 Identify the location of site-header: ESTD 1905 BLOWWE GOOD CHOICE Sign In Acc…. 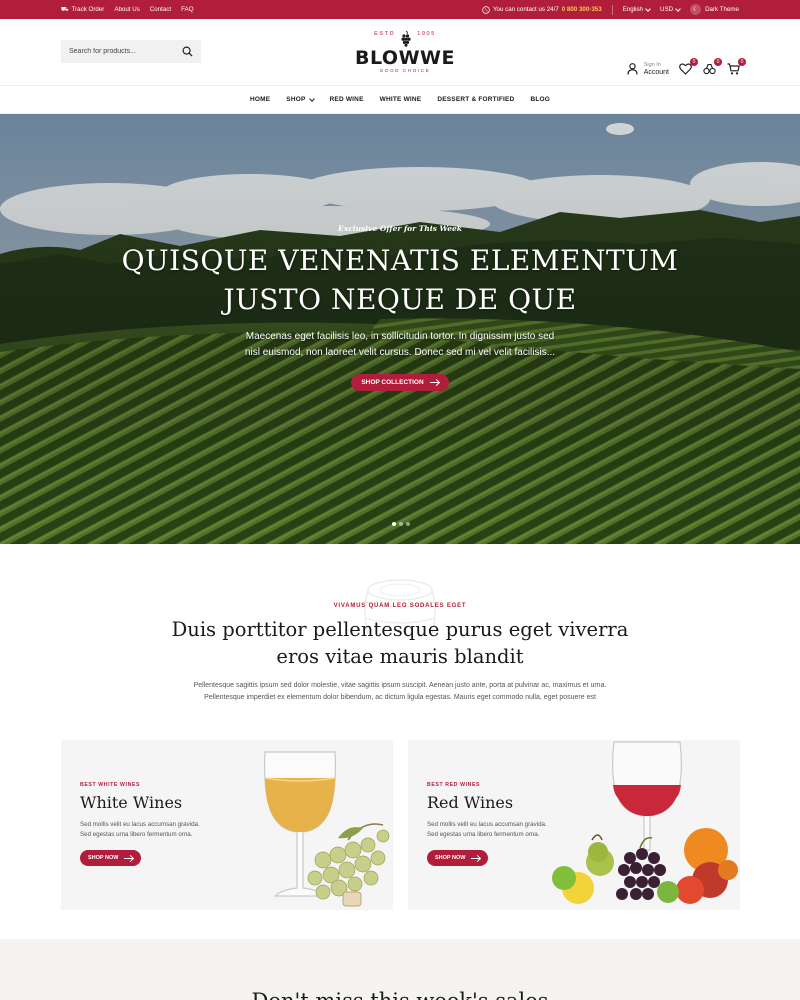
(400, 52).